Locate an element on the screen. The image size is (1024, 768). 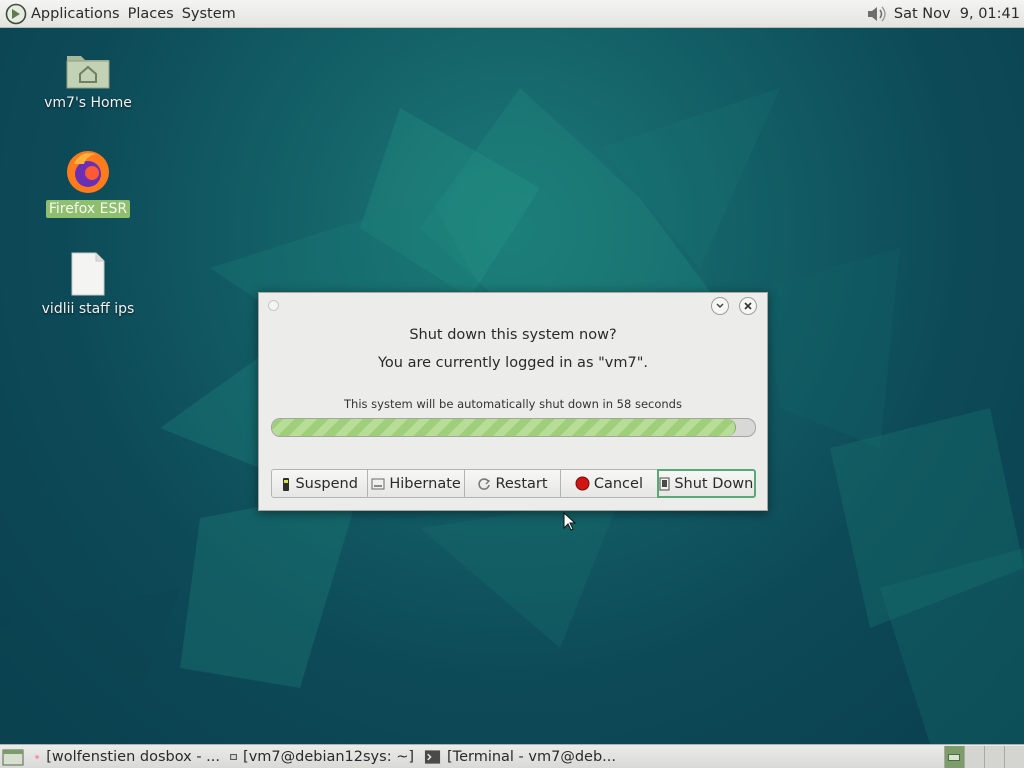
suspend-label: Suspend is located at coordinates (326, 483).